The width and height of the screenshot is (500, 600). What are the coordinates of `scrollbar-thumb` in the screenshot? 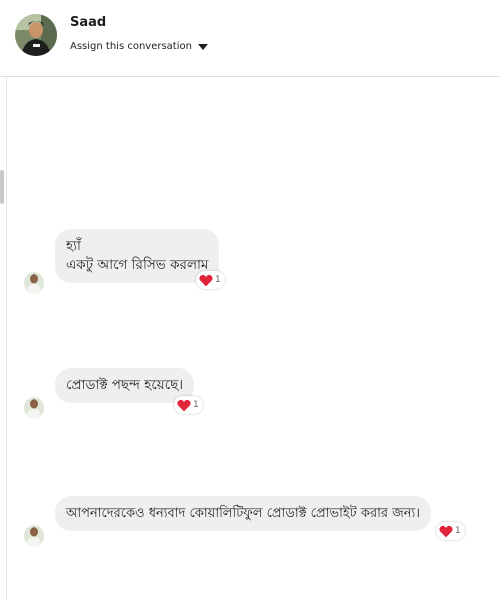 It's located at (2, 187).